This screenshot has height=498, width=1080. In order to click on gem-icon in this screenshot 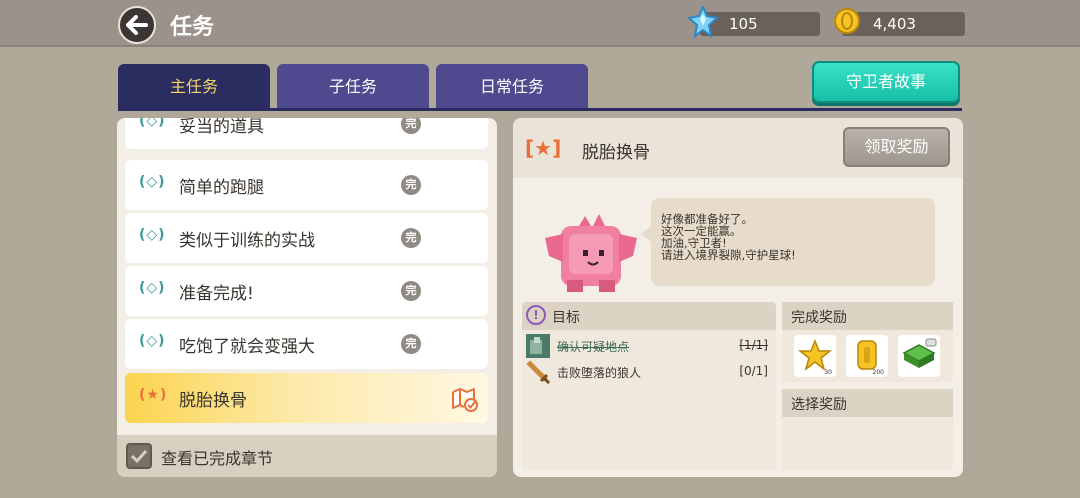, I will do `click(703, 22)`.